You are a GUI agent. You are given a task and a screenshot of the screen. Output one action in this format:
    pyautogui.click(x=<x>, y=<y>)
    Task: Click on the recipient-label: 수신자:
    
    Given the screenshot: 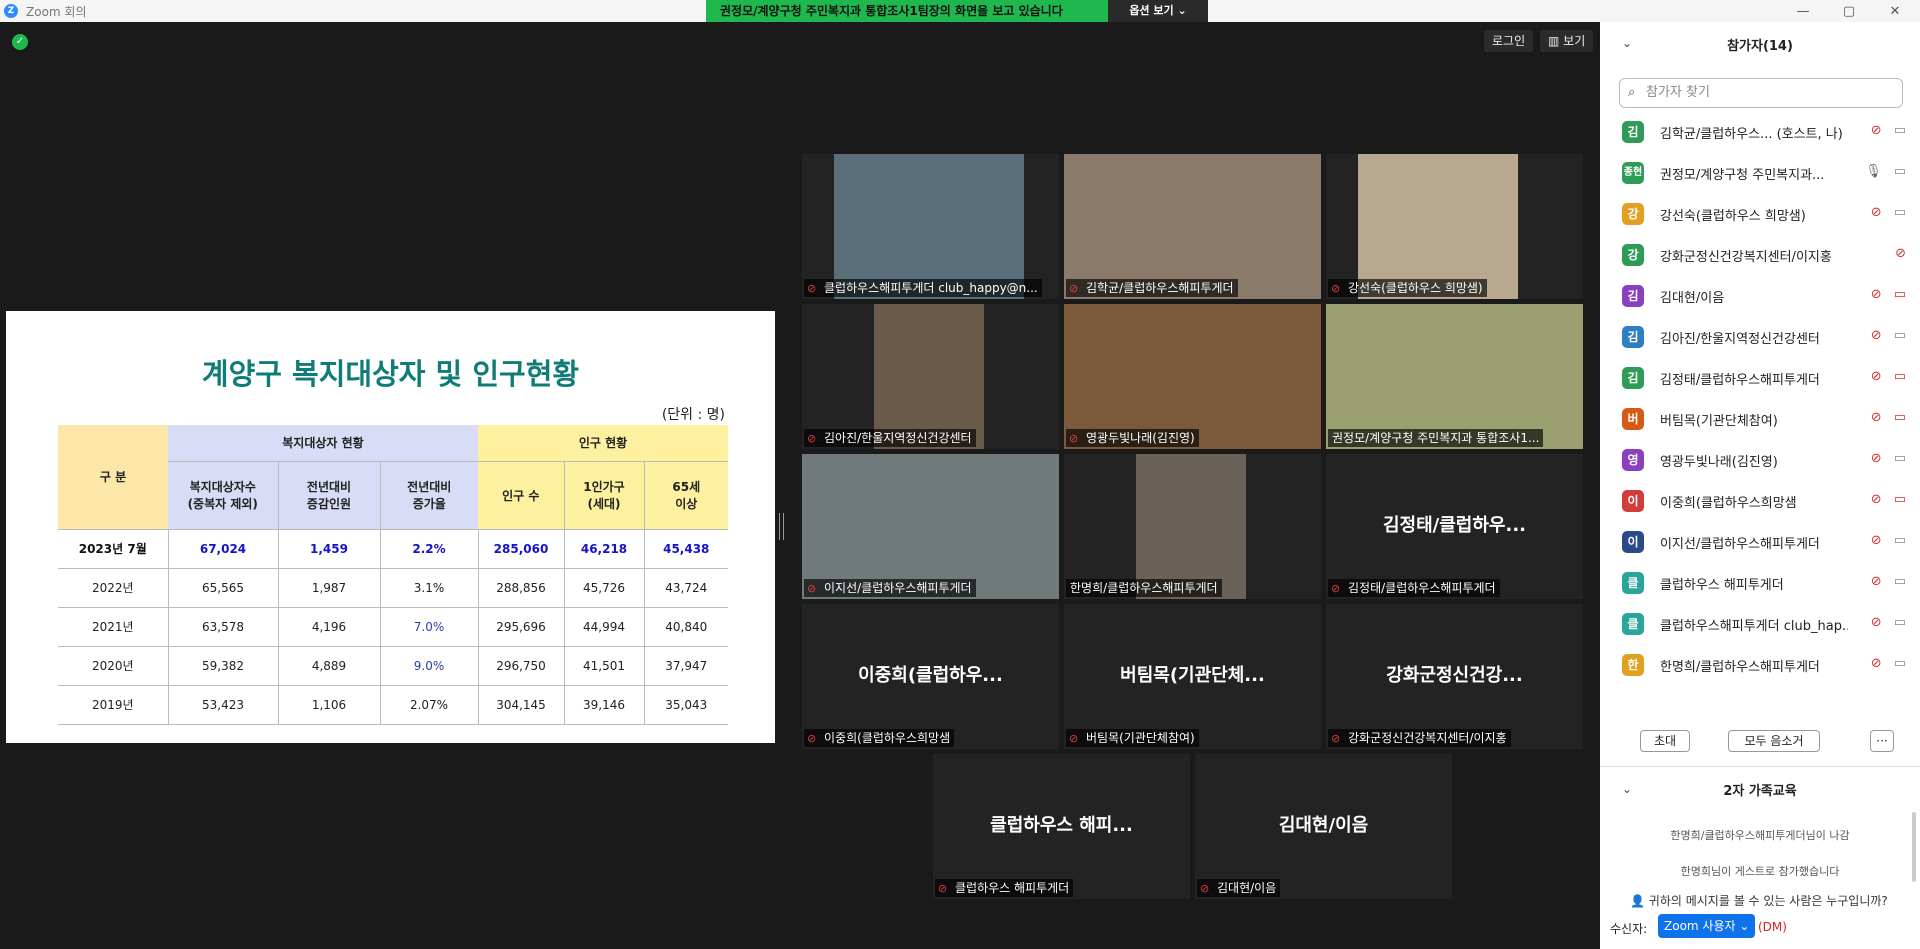 What is the action you would take?
    pyautogui.click(x=1629, y=929)
    